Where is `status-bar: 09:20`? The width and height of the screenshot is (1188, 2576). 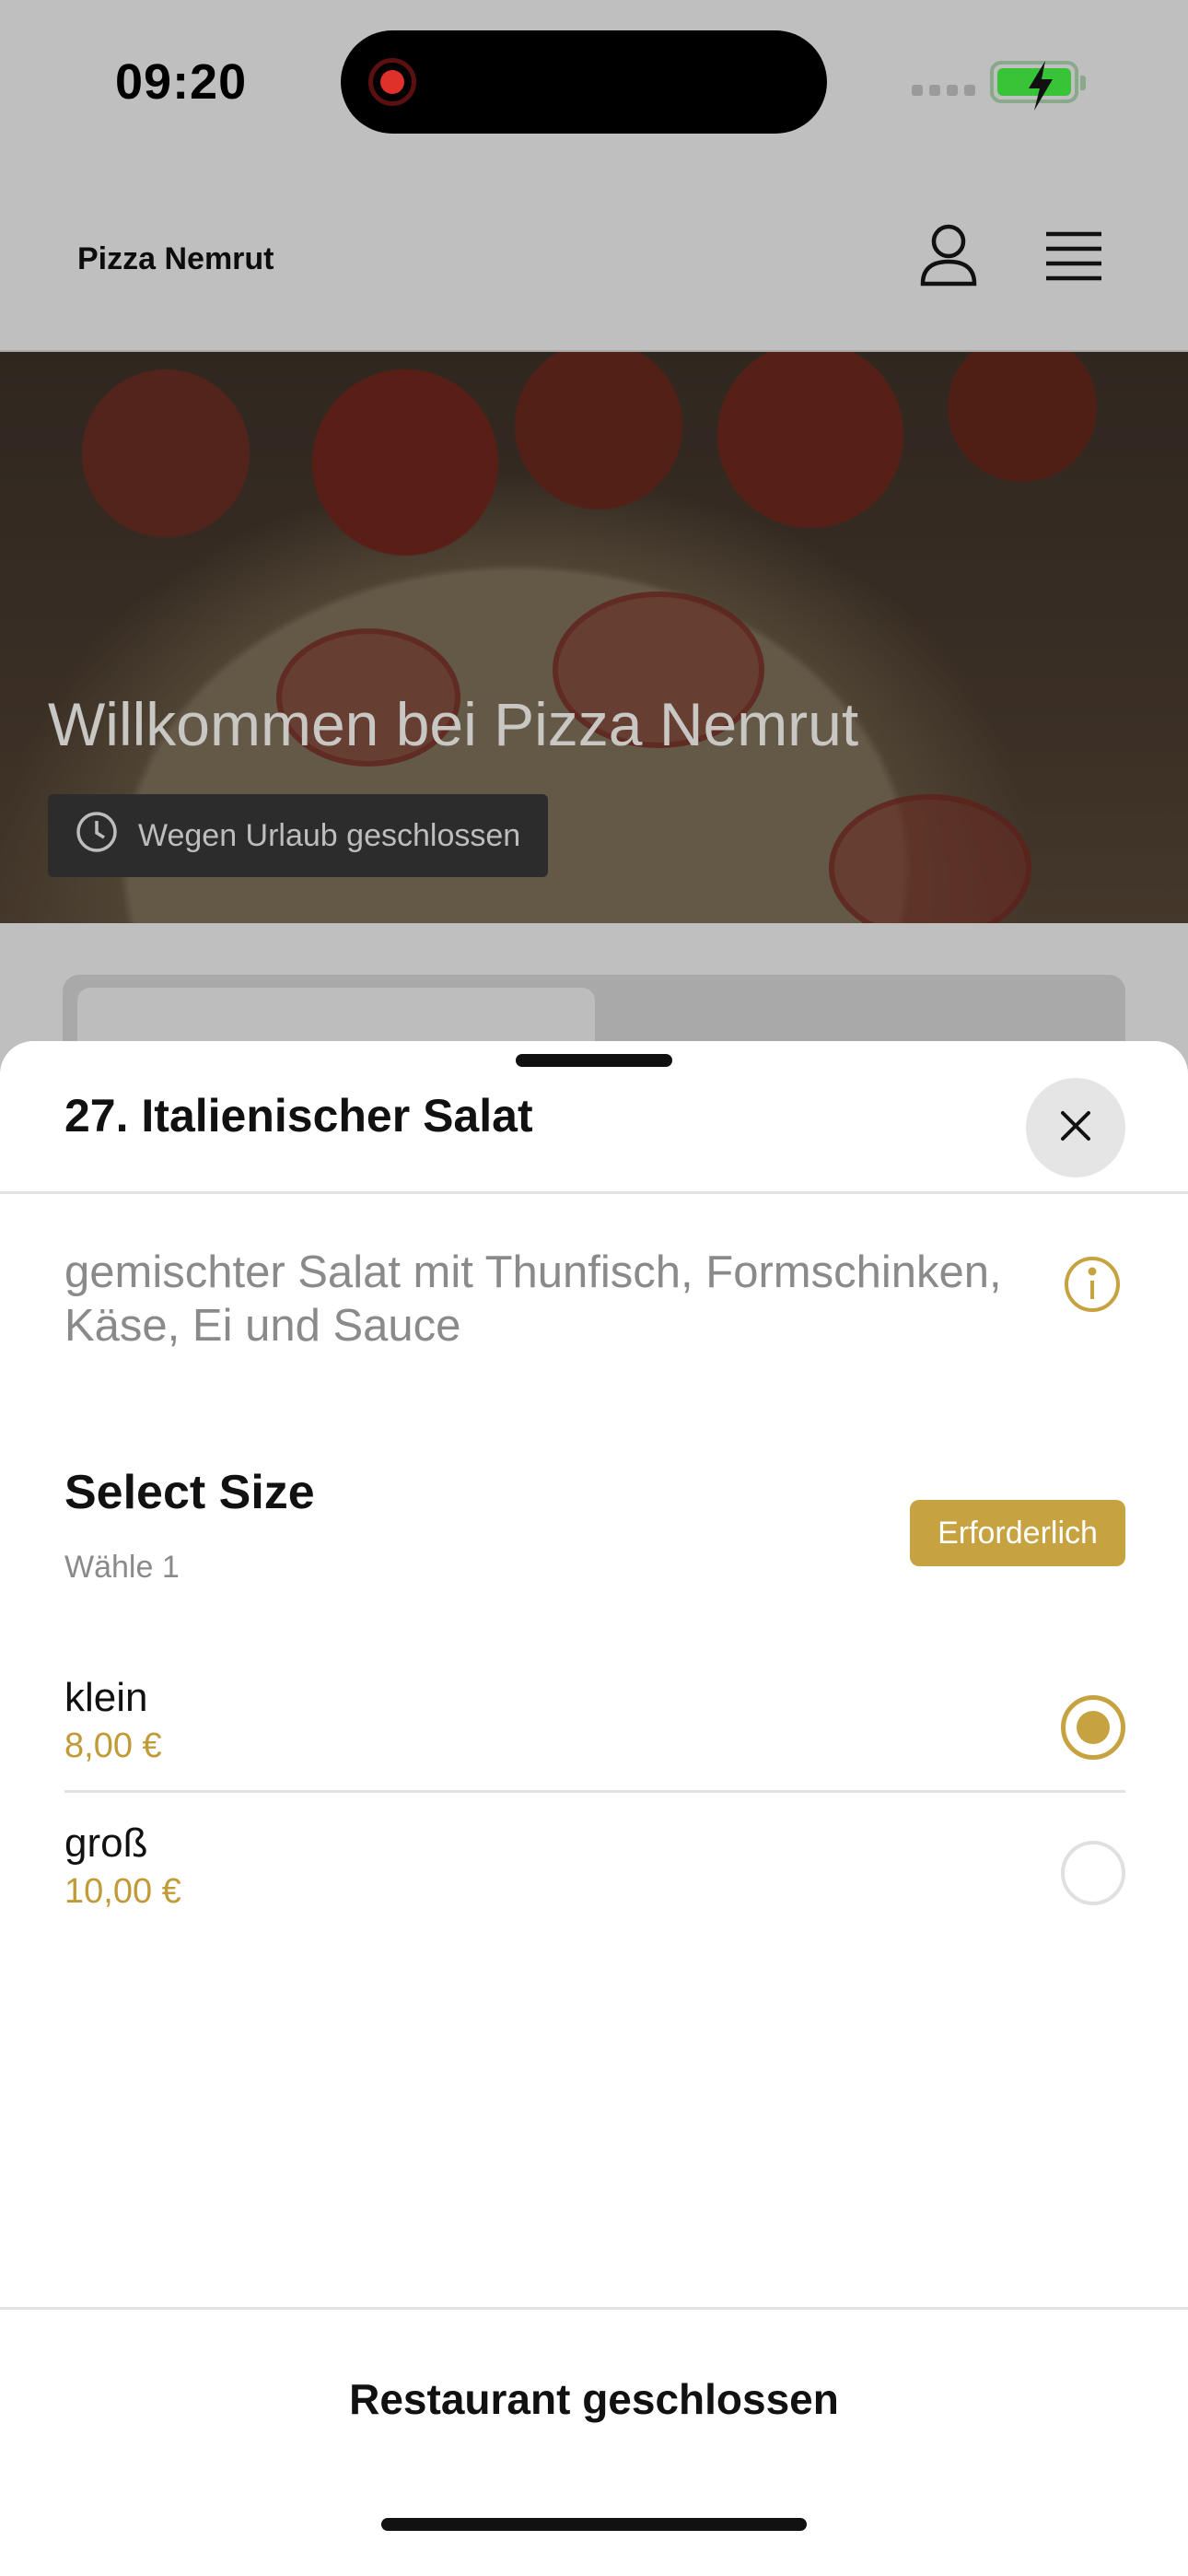 status-bar: 09:20 is located at coordinates (594, 87).